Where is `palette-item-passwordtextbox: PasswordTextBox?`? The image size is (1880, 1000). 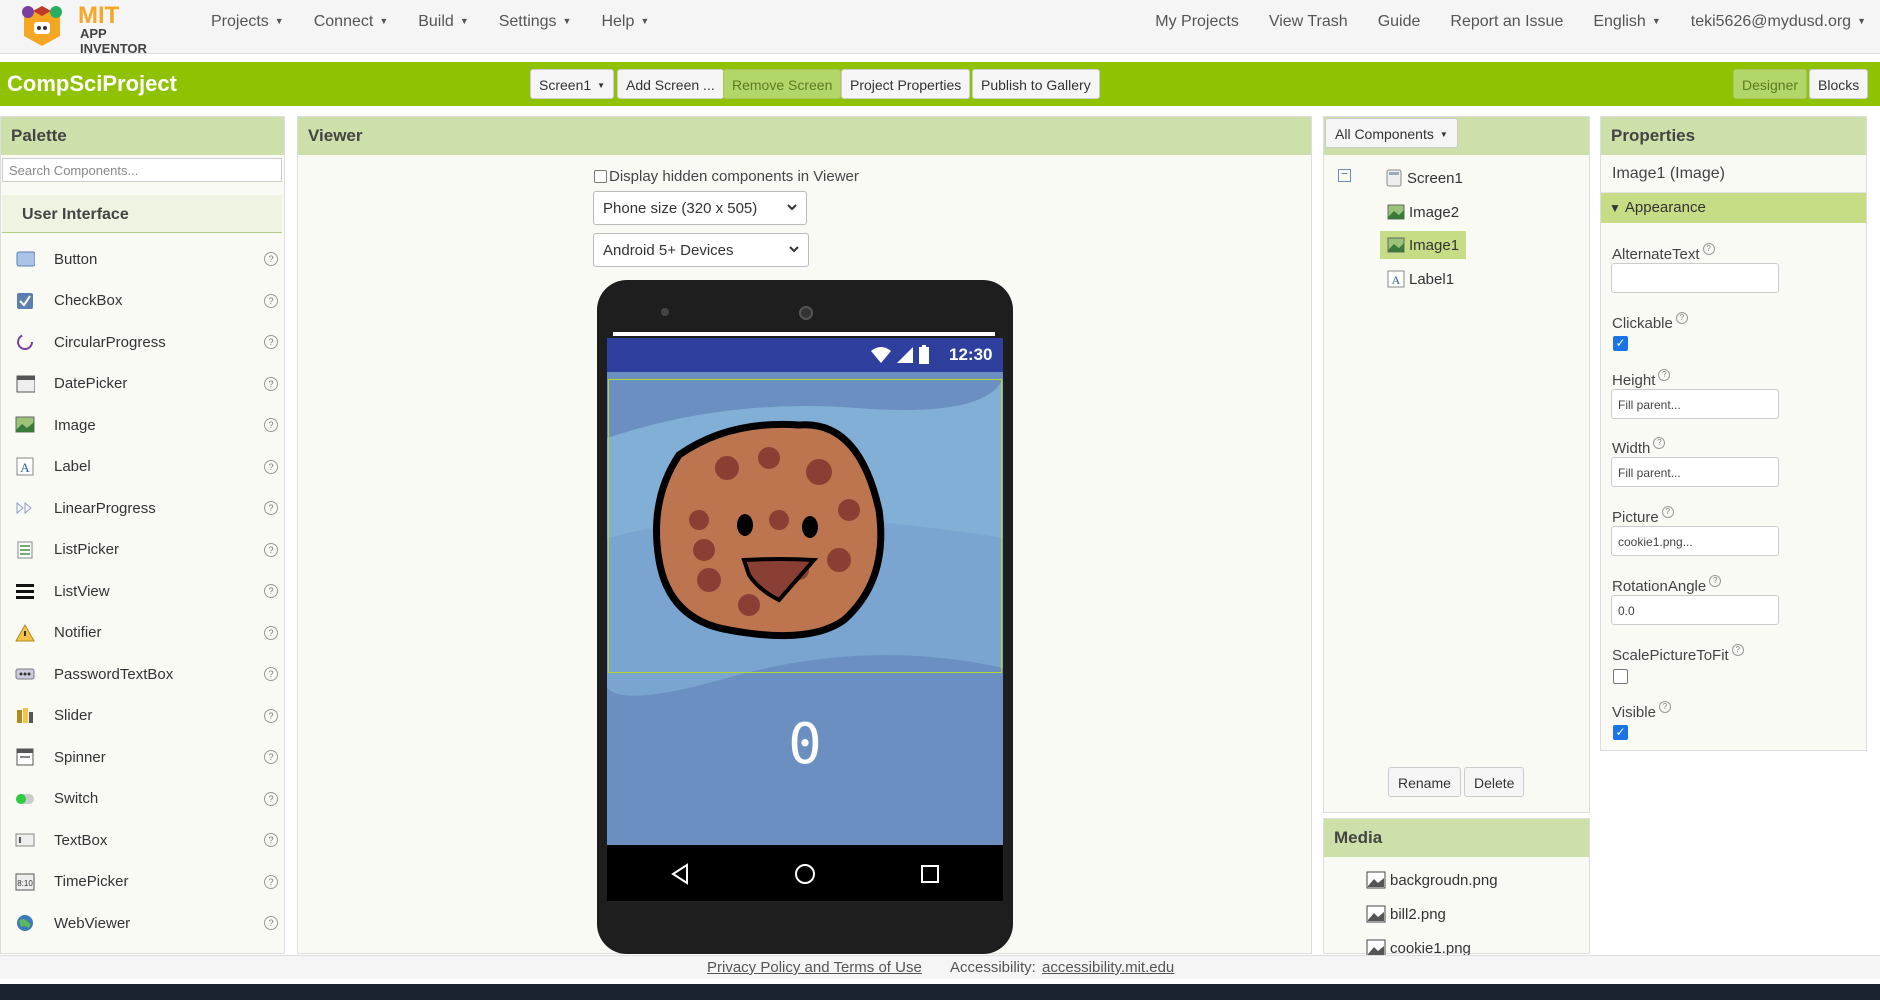
palette-item-passwordtextbox: PasswordTextBox? is located at coordinates (146, 674).